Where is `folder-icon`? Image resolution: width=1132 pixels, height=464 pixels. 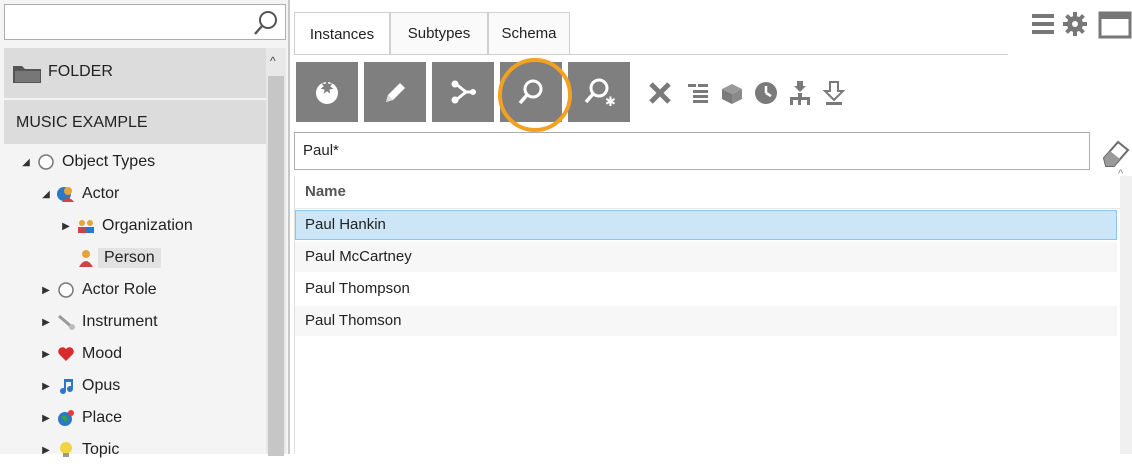
folder-icon is located at coordinates (27, 74).